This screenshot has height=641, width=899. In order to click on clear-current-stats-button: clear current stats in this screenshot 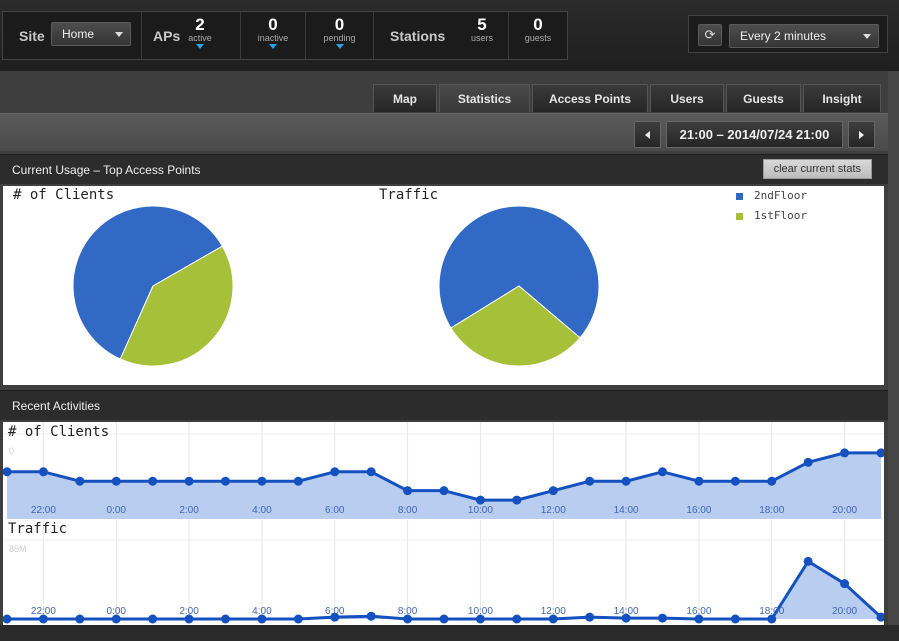, I will do `click(817, 169)`.